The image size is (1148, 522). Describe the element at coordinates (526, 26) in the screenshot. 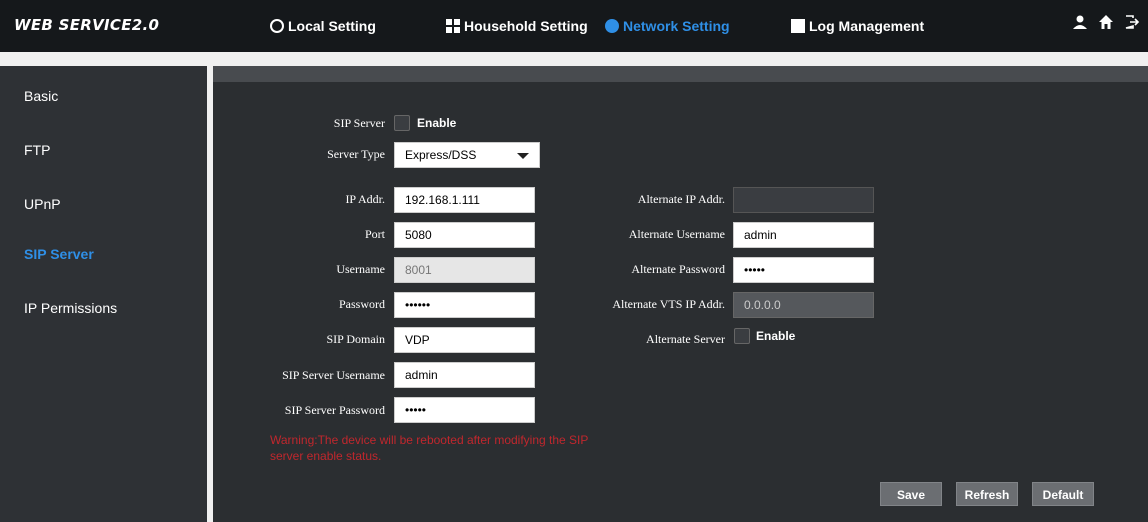

I see `nav-household-setting-label: Household Setting` at that location.